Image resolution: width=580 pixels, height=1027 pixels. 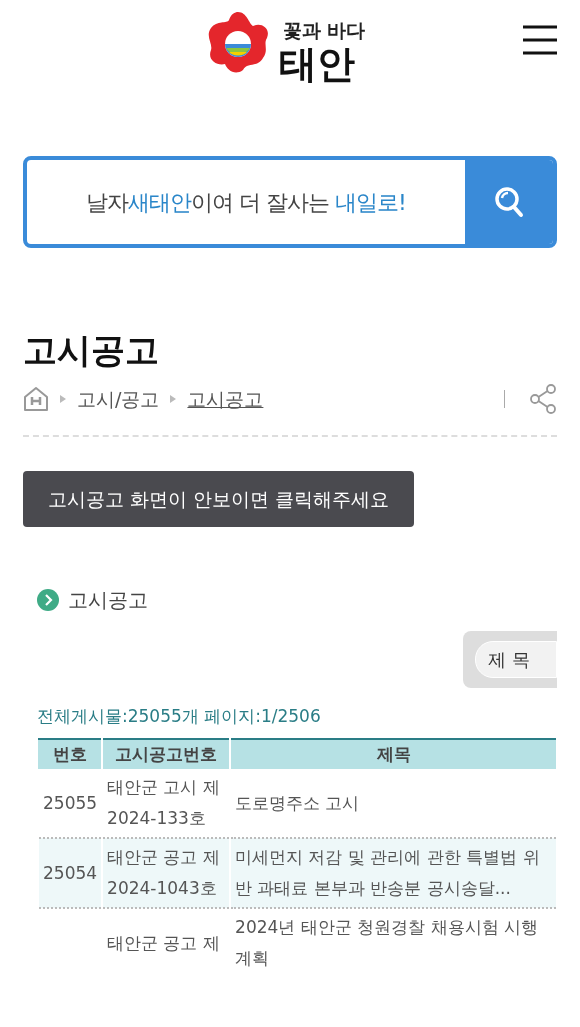 What do you see at coordinates (393, 943) in the screenshot?
I see `table-cell: 2024년 태안군 청원경찰 채용시험 시행계획` at bounding box center [393, 943].